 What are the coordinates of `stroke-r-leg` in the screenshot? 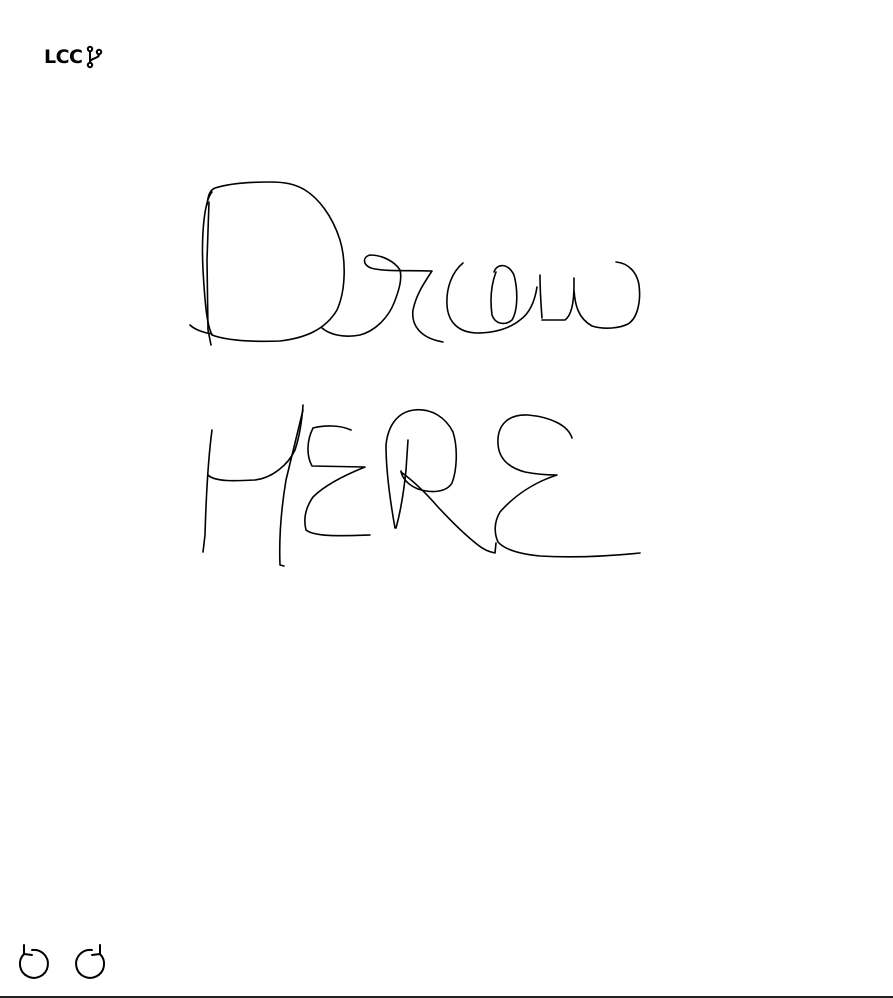 It's located at (448, 512).